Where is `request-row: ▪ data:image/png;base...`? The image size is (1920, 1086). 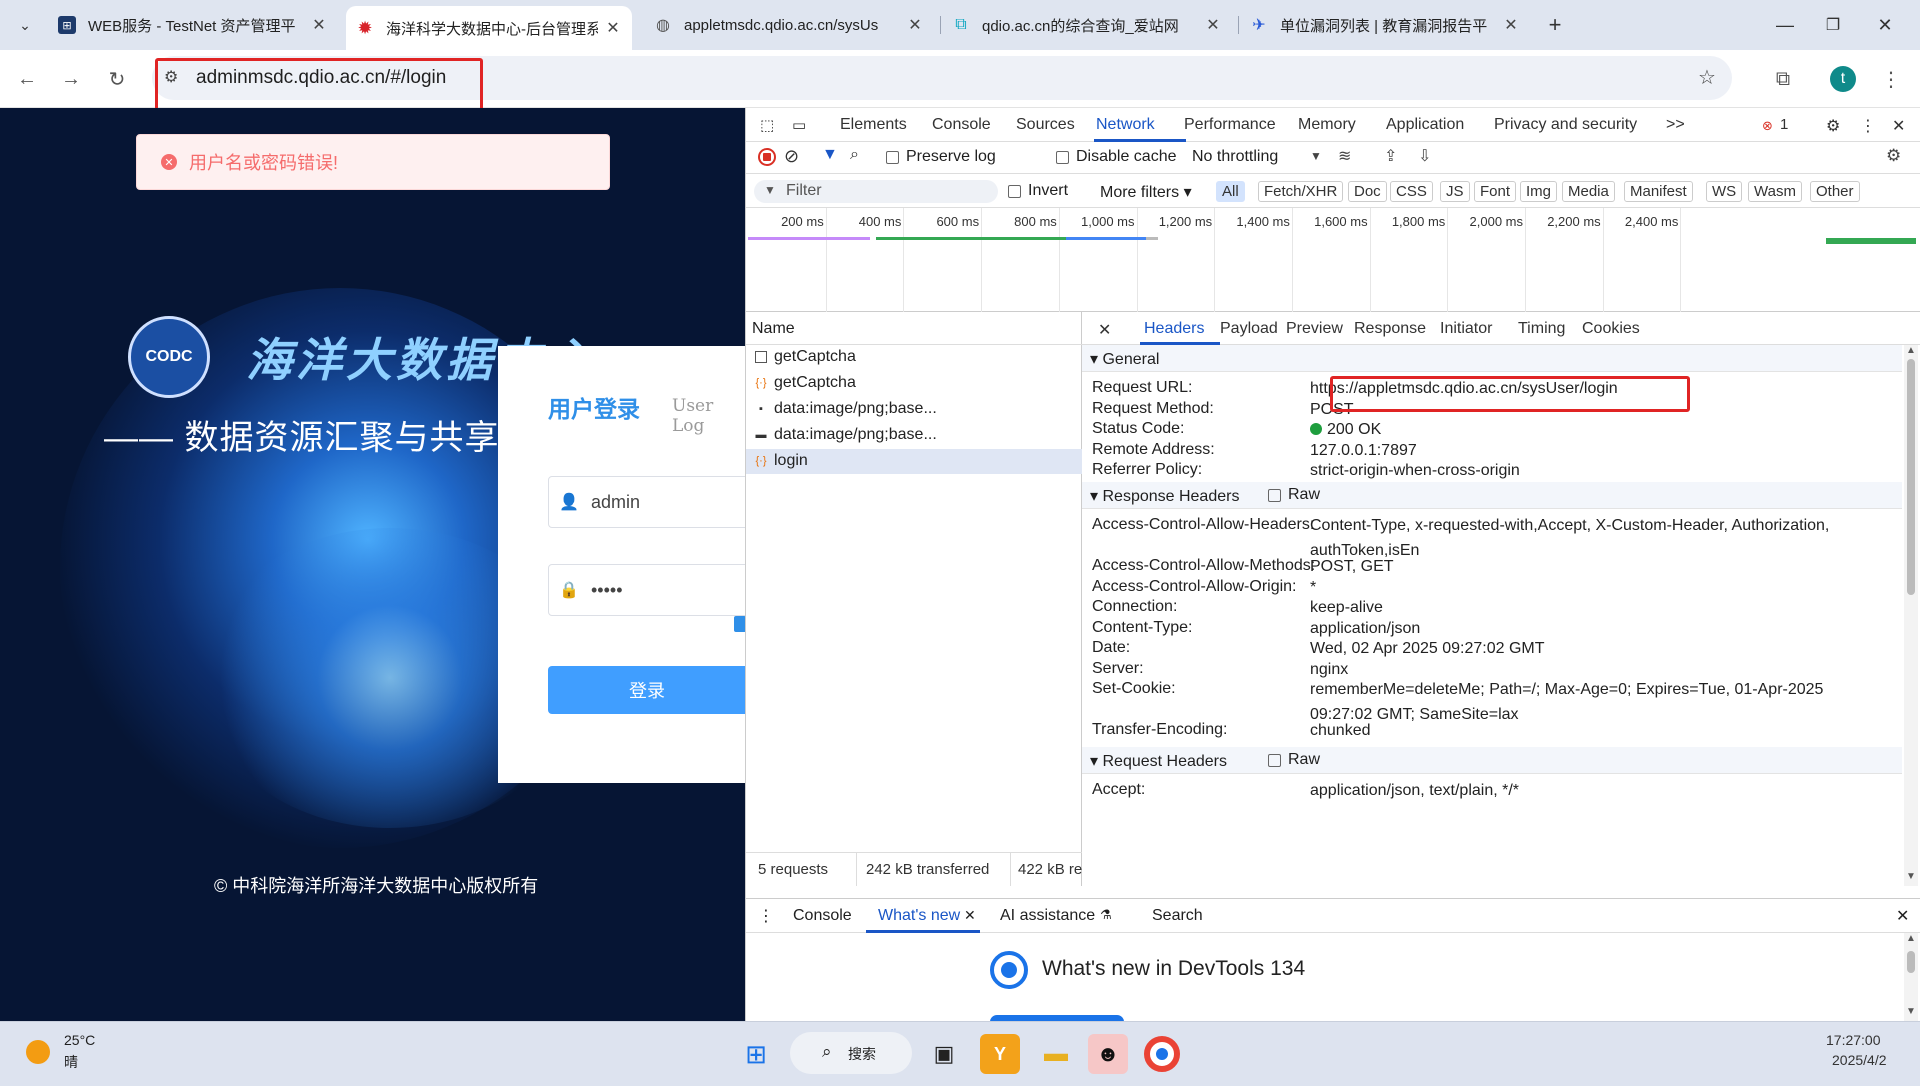
request-row: ▪ data:image/png;base... is located at coordinates (914, 409).